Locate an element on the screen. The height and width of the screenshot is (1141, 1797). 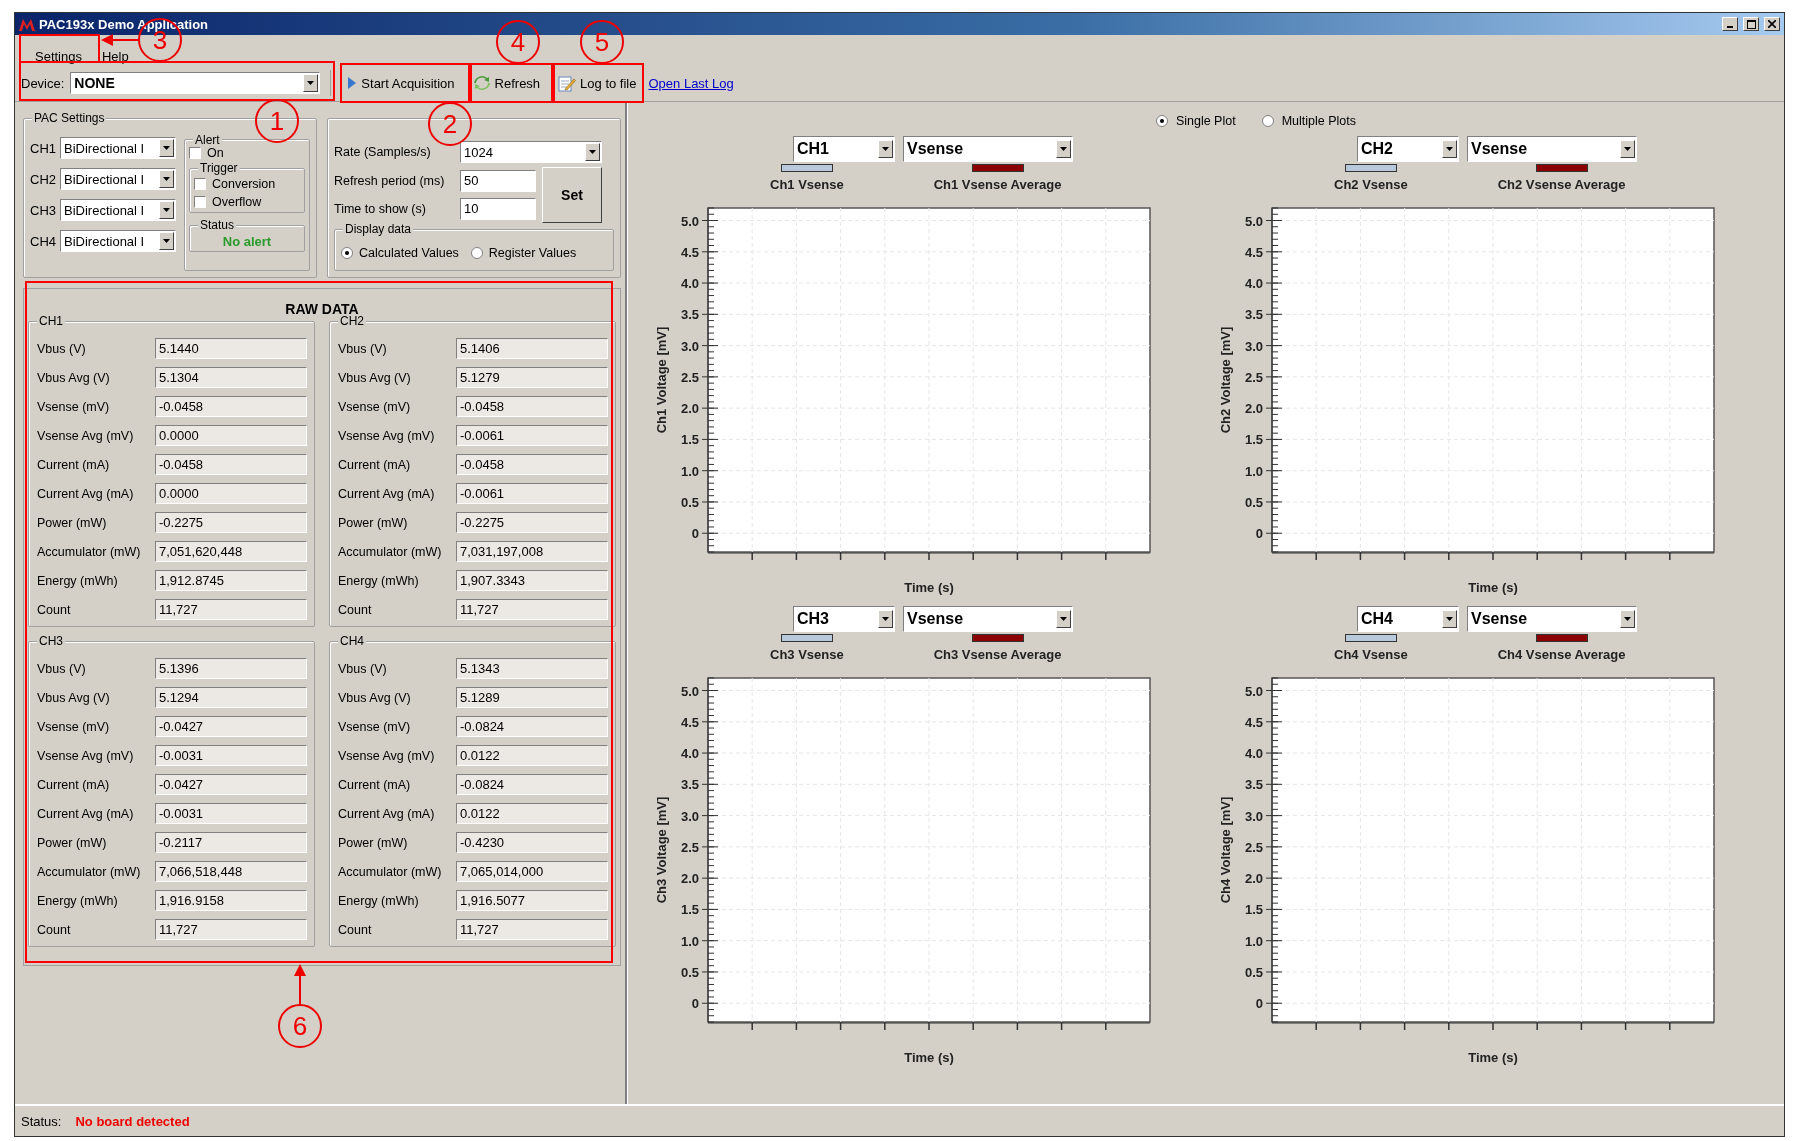
maximize-button is located at coordinates (1751, 24).